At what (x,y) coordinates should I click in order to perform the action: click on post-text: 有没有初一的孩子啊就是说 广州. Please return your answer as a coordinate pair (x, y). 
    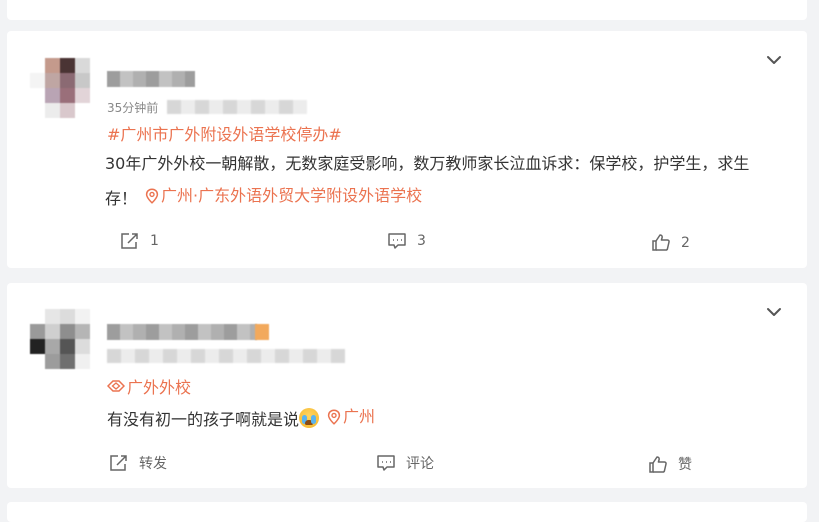
    Looking at the image, I should click on (442, 418).